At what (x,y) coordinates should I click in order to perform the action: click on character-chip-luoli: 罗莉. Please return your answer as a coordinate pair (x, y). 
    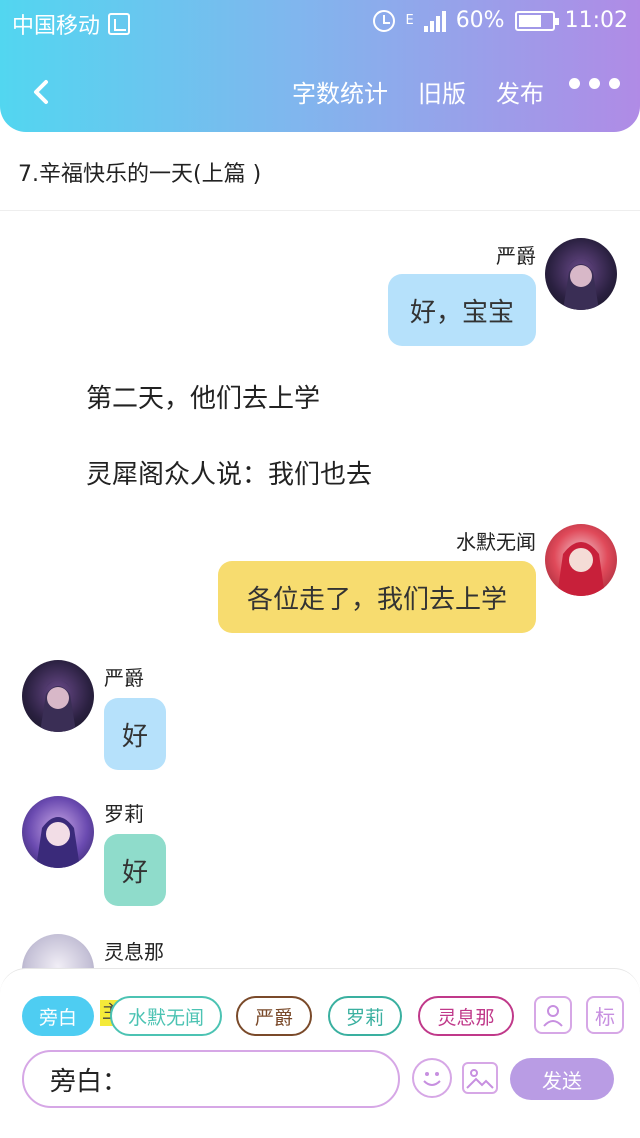
    Looking at the image, I should click on (365, 1016).